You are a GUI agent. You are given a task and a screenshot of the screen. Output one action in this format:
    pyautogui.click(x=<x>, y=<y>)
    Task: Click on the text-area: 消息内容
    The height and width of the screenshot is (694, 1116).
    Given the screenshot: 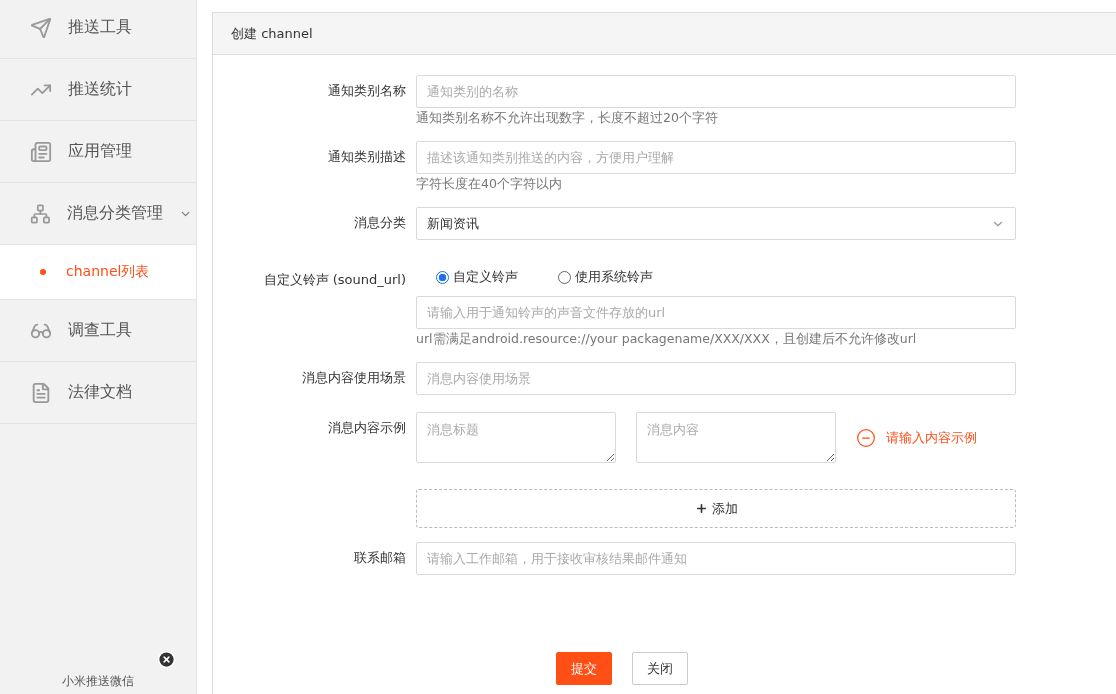 What is the action you would take?
    pyautogui.click(x=736, y=437)
    